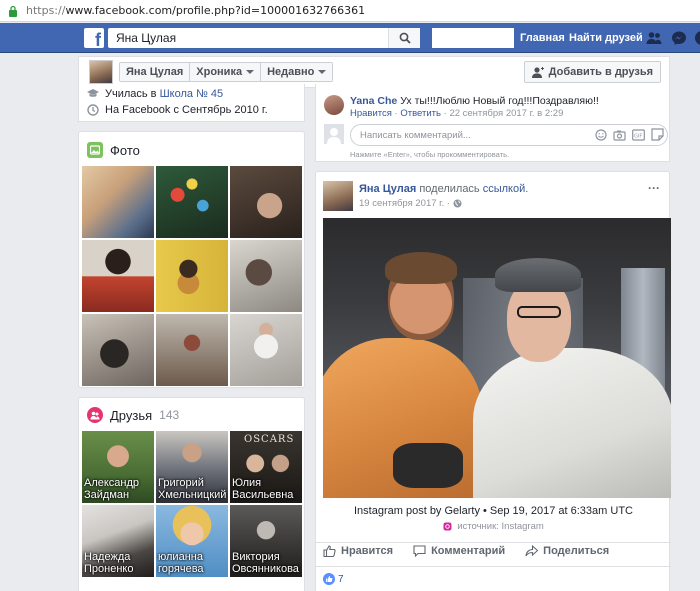  Describe the element at coordinates (657, 134) in the screenshot. I see `sticker-icon` at that location.